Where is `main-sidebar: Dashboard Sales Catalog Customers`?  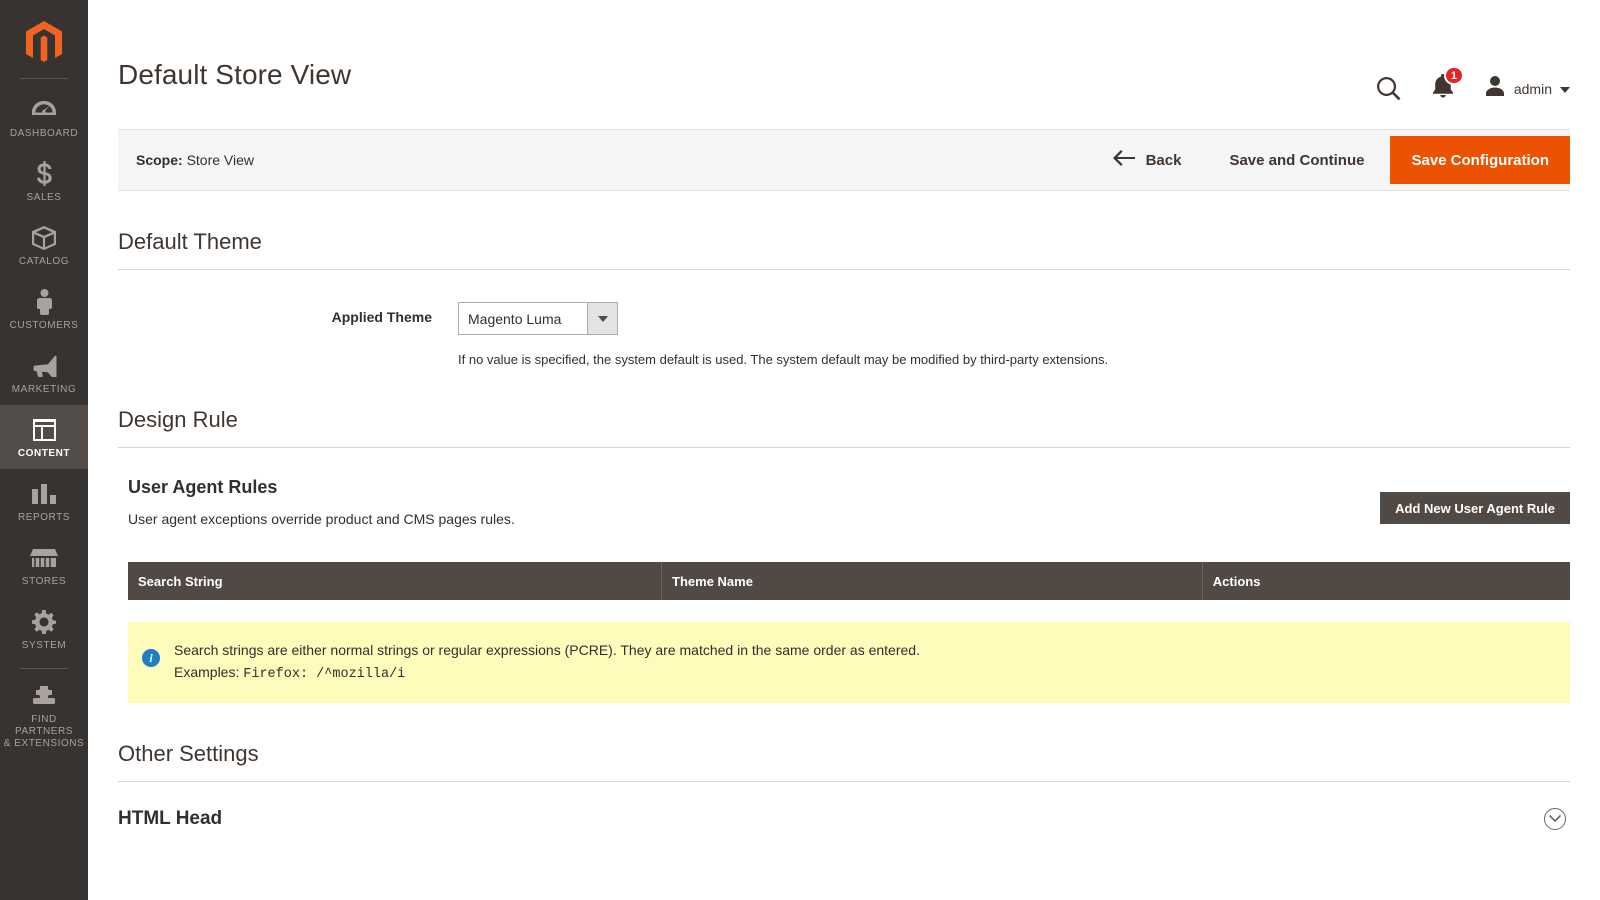 main-sidebar: Dashboard Sales Catalog Customers is located at coordinates (44, 450).